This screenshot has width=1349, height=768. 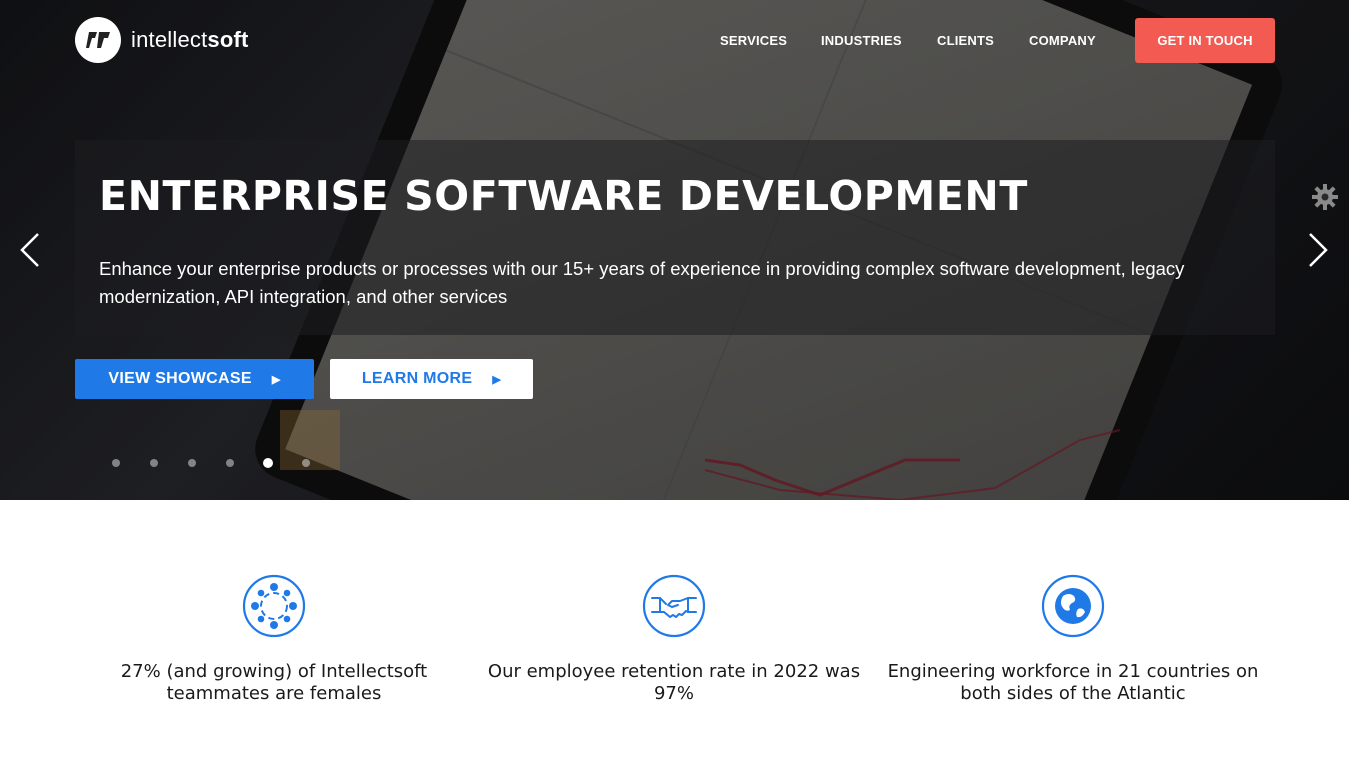 I want to click on settings-gear-button, so click(x=1325, y=197).